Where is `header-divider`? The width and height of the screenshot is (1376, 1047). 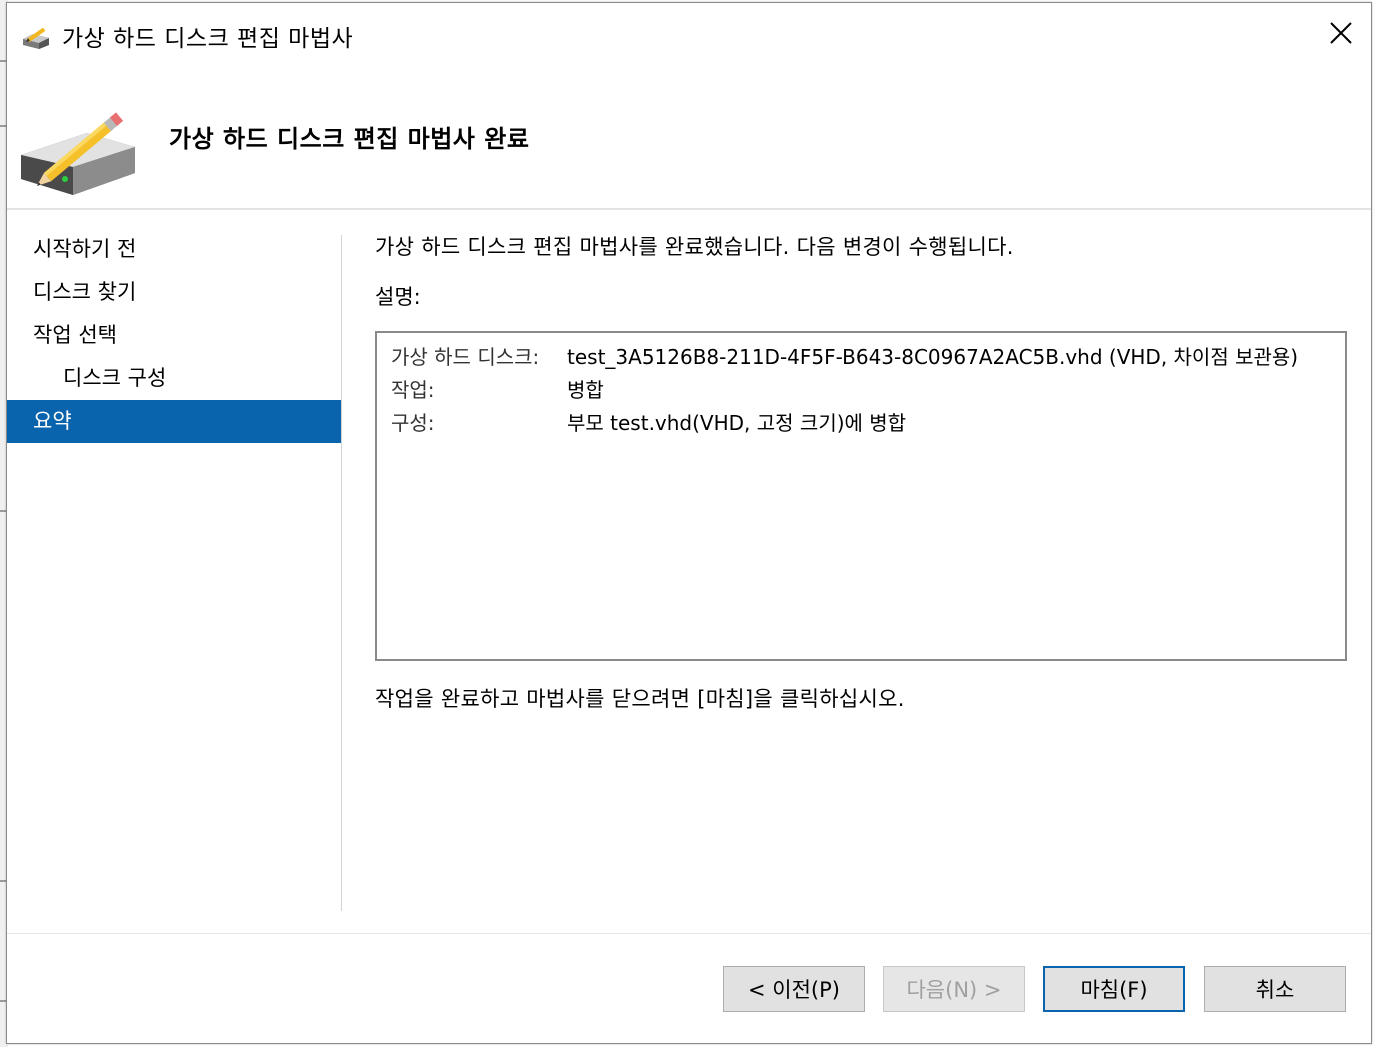 header-divider is located at coordinates (689, 209).